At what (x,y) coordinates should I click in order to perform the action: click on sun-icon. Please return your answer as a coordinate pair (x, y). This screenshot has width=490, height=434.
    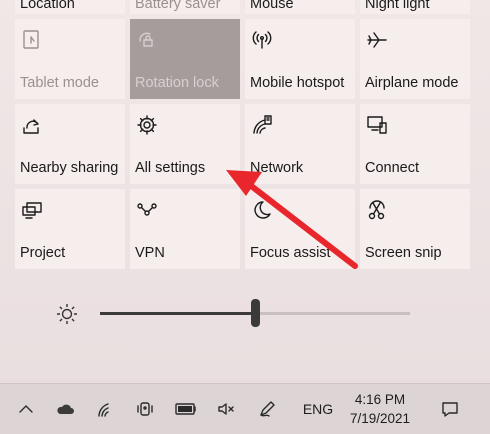
    Looking at the image, I should click on (67, 314).